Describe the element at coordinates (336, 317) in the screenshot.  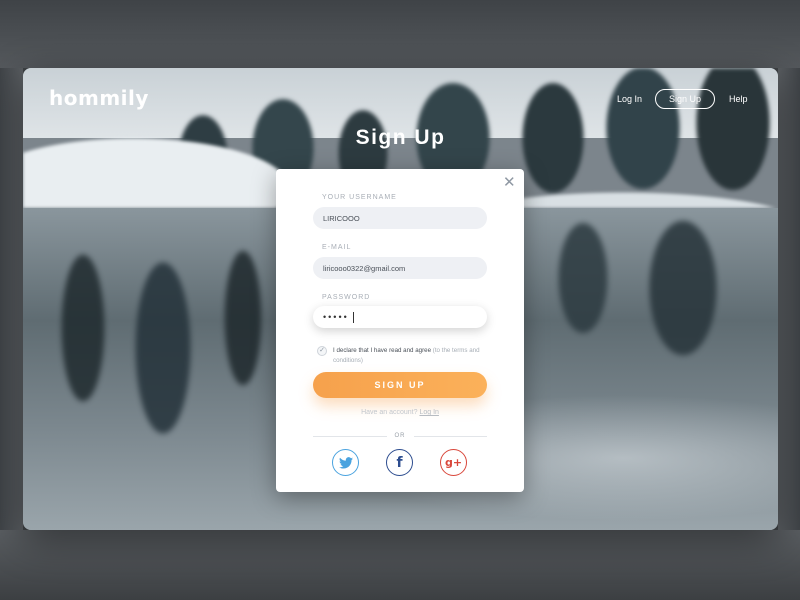
I see `password-value: •••••` at that location.